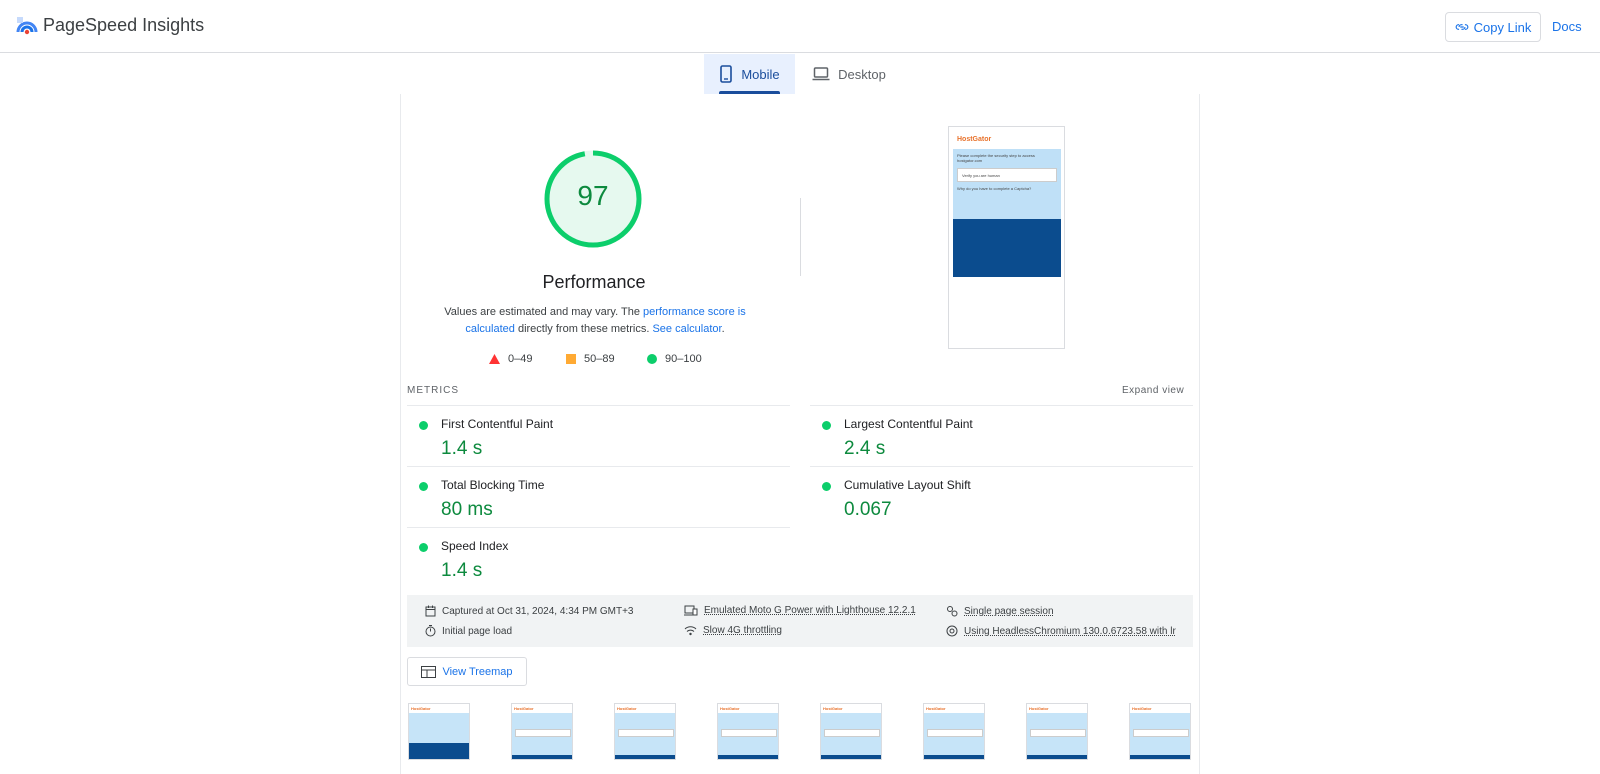  I want to click on metric-value: 0.067, so click(868, 509).